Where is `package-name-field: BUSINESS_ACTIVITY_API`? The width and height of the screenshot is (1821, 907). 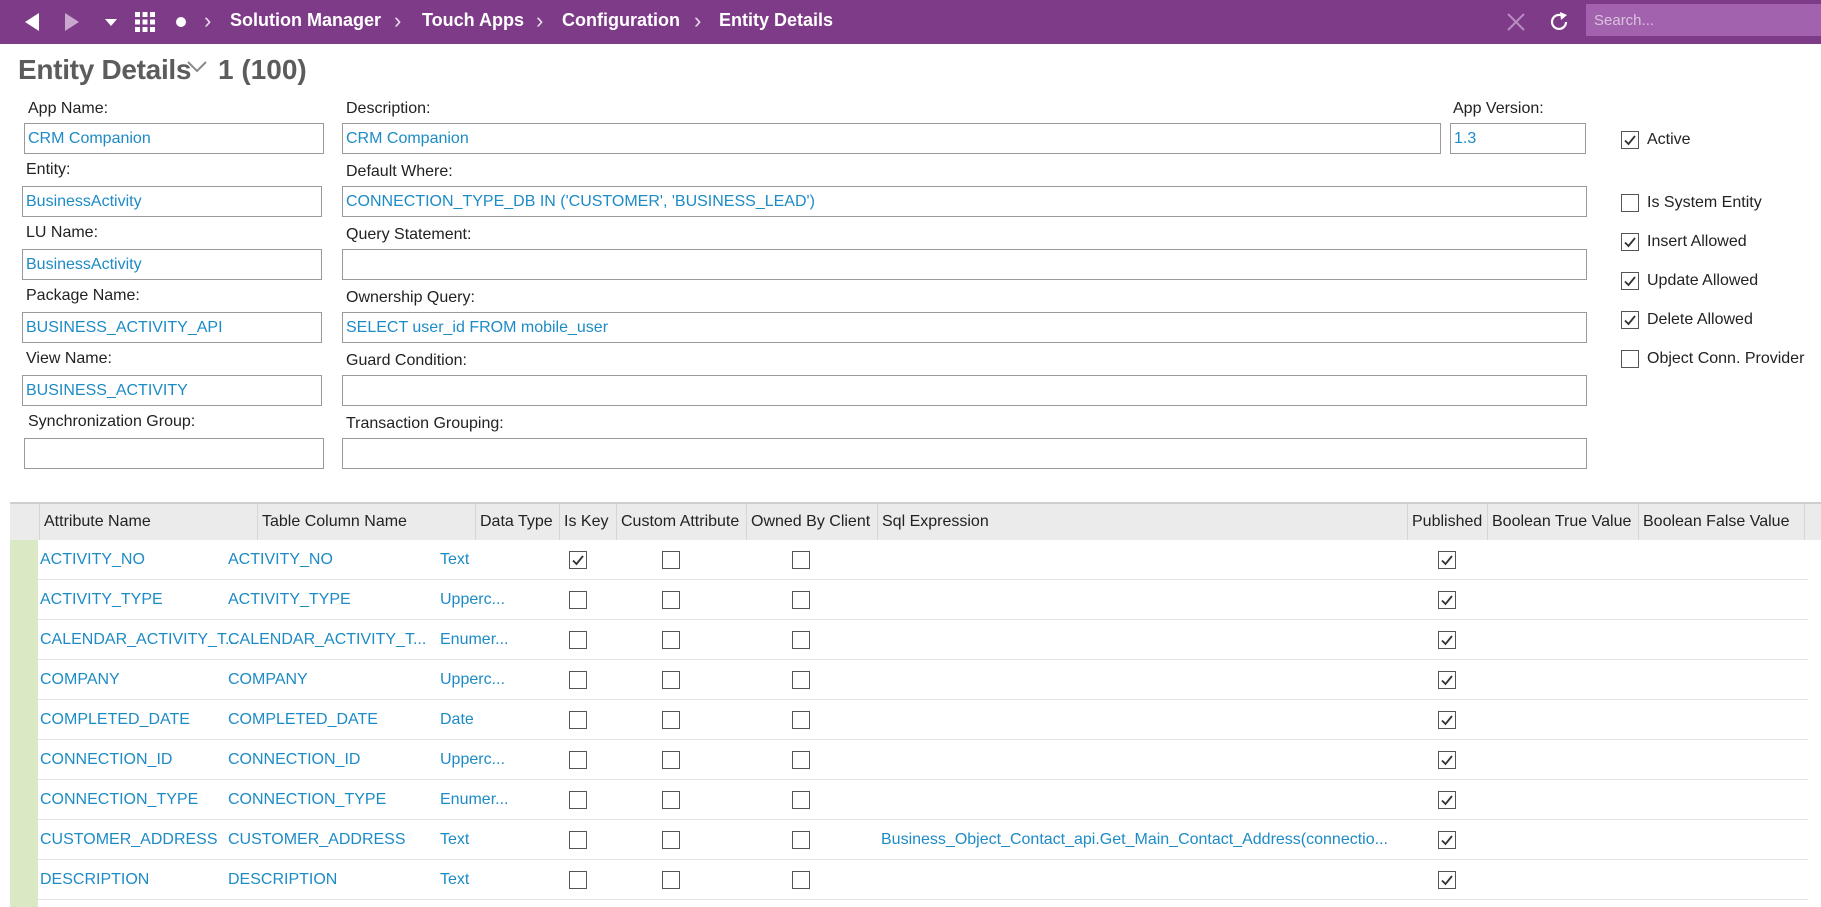 package-name-field: BUSINESS_ACTIVITY_API is located at coordinates (172, 327).